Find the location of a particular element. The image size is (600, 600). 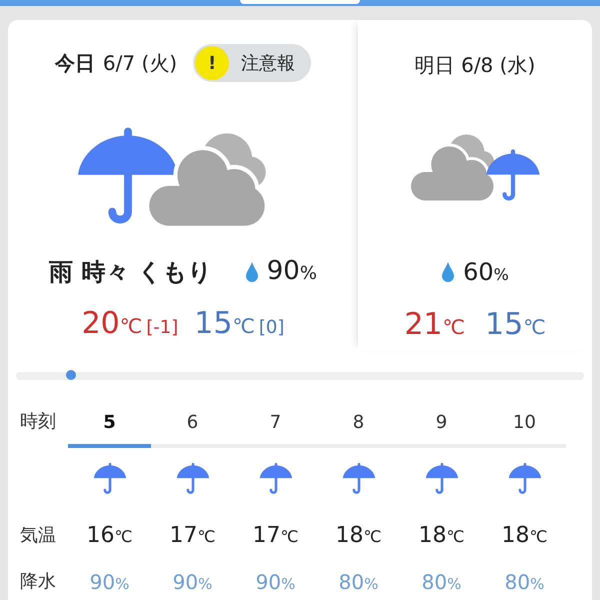

hour-tab: 8 is located at coordinates (358, 424).